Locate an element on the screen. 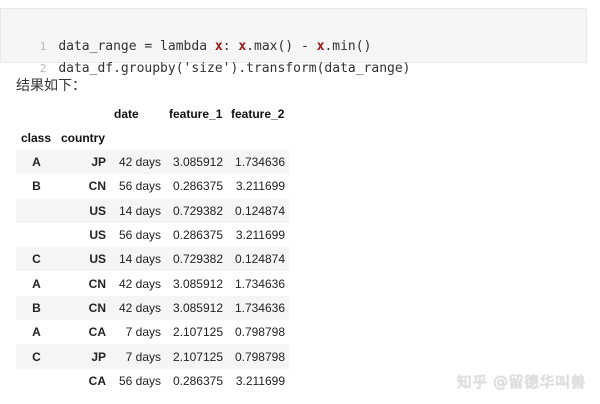 The height and width of the screenshot is (404, 600). table-row: C US 14 days 0.729382 0.124874 is located at coordinates (152, 259).